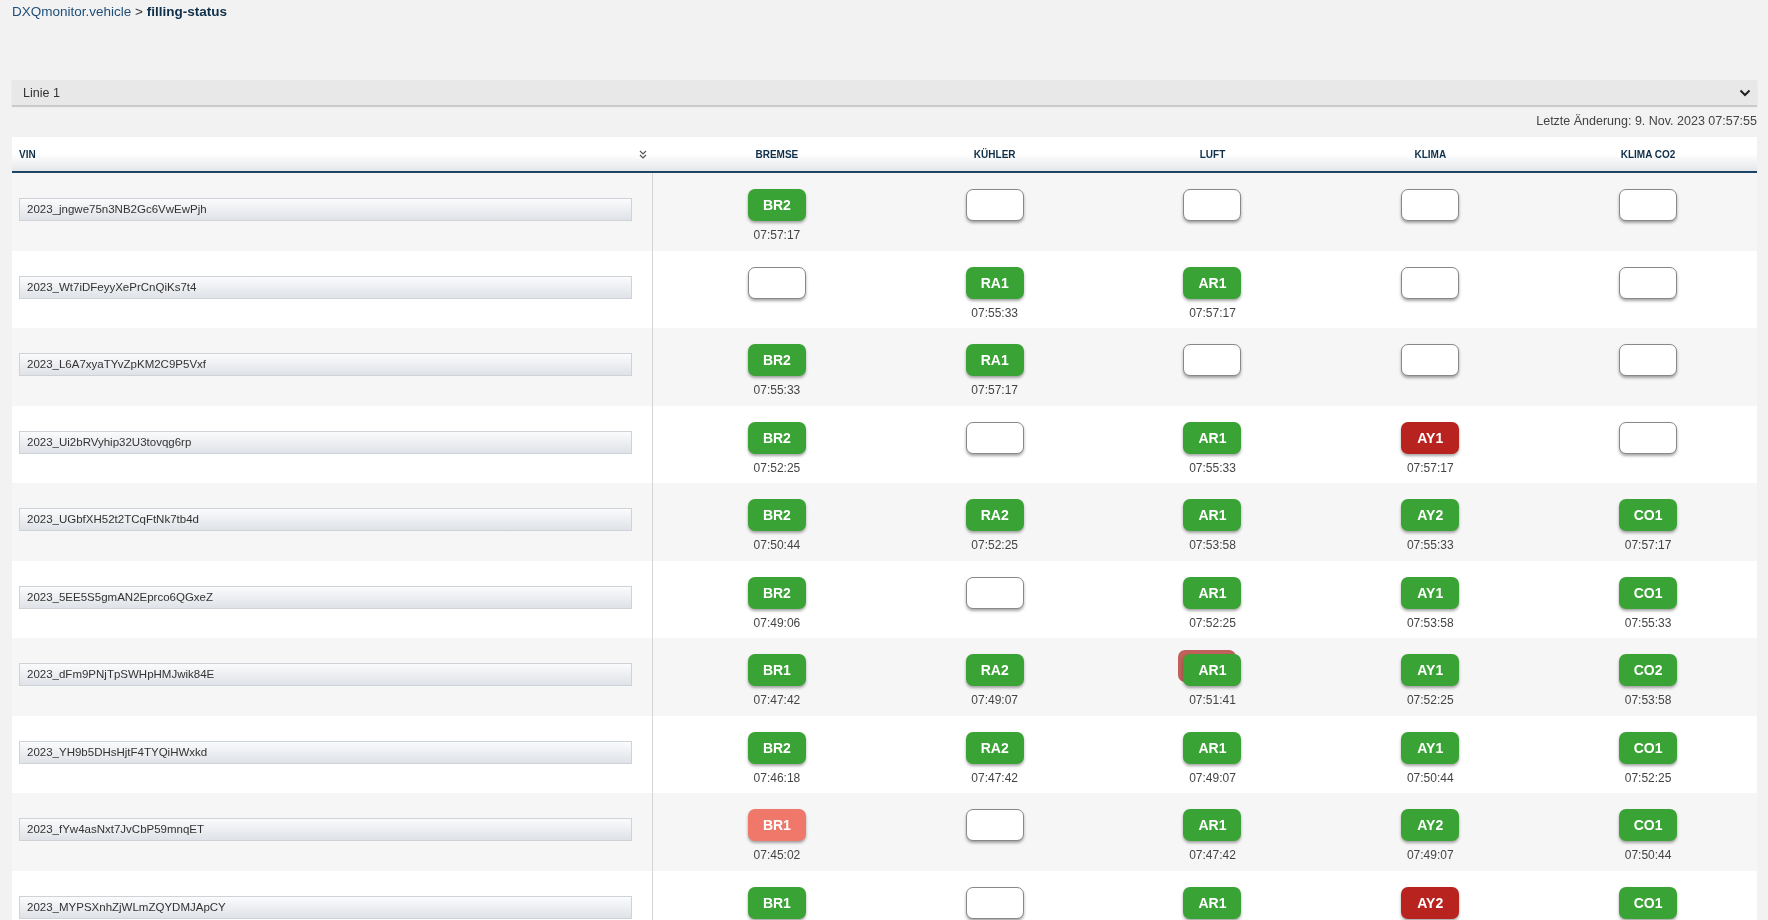  What do you see at coordinates (325, 829) in the screenshot?
I see `vin-field: 2023_fYw4asNxt7JvCbP59mnqET` at bounding box center [325, 829].